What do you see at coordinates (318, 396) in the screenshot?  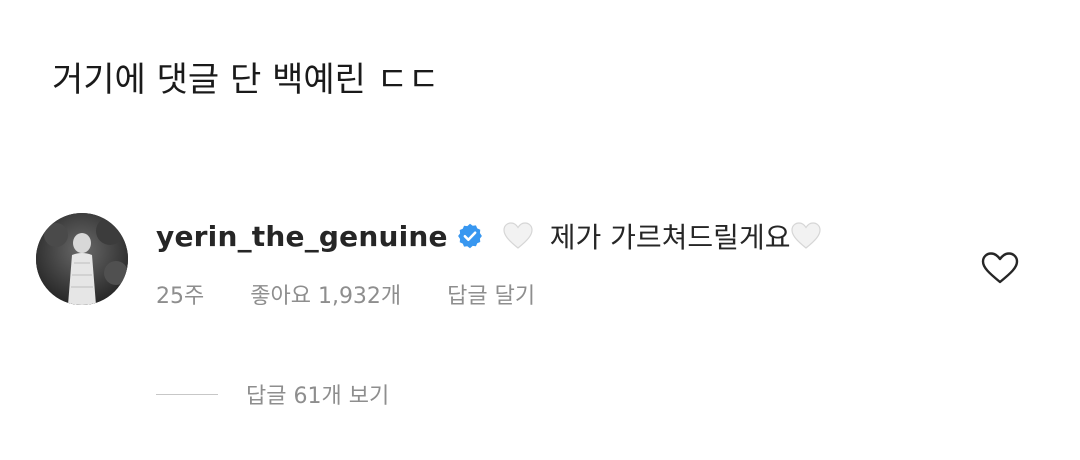 I see `view-replies-label: 답글 61개 보기` at bounding box center [318, 396].